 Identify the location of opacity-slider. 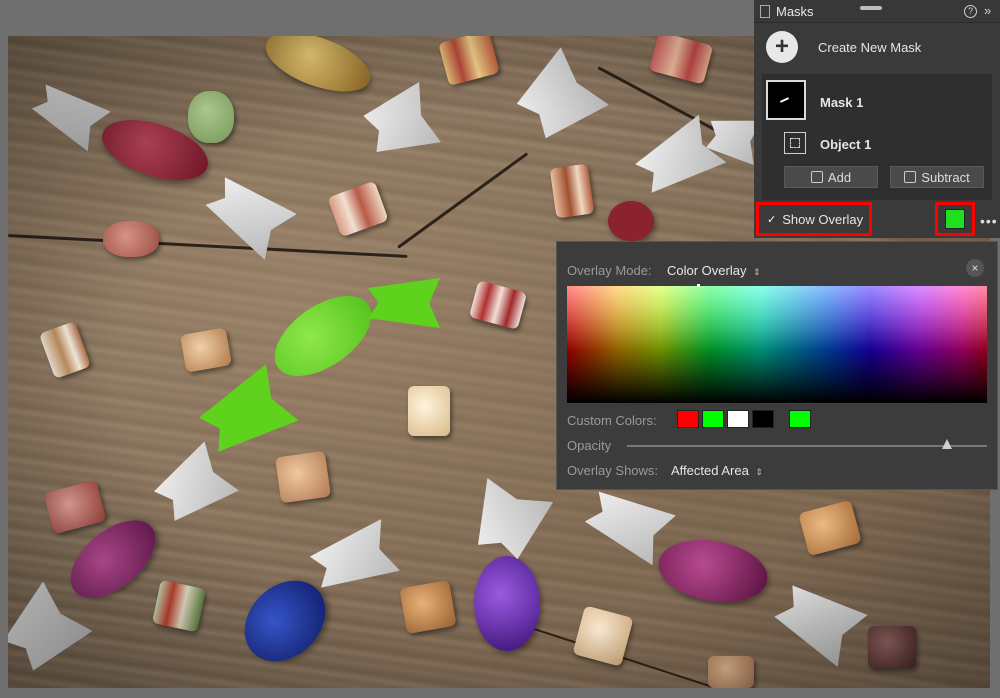
(807, 446).